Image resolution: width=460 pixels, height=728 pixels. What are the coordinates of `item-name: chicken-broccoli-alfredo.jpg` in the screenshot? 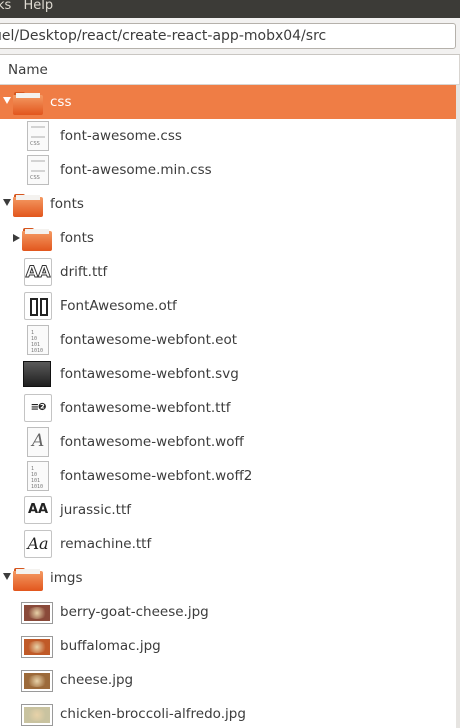 It's located at (153, 714).